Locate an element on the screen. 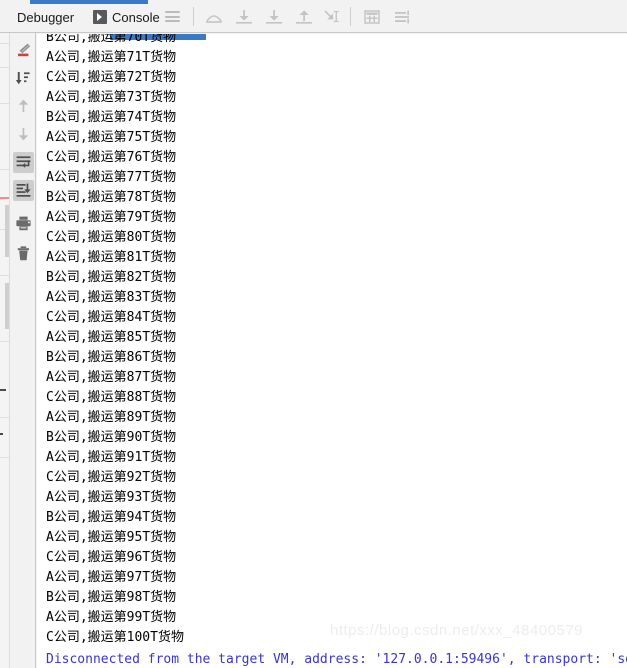  tab-debugger-label: Debugger is located at coordinates (46, 17).